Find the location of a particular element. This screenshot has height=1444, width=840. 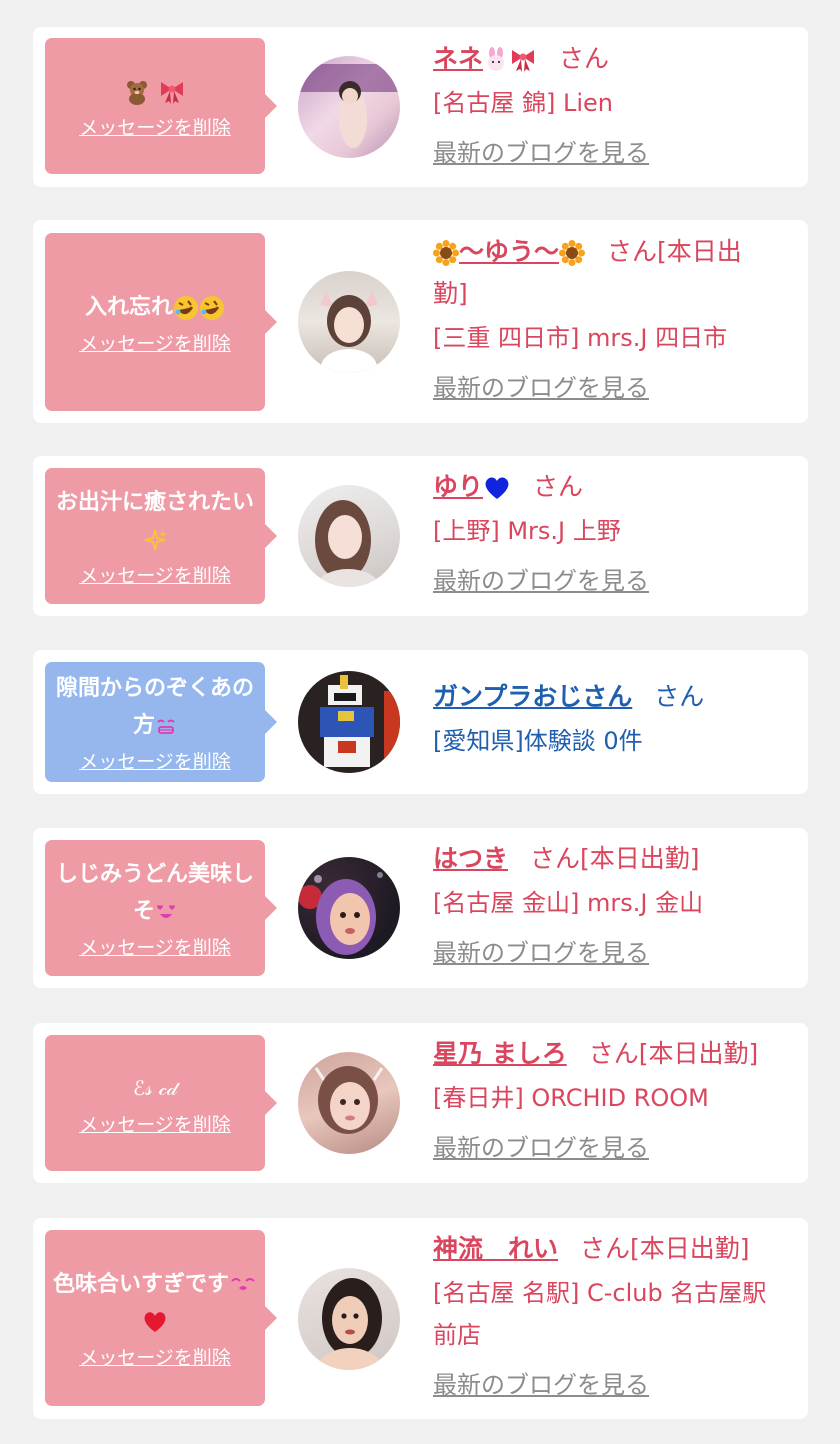

profile-name: 〜ゆう〜 is located at coordinates (509, 251).